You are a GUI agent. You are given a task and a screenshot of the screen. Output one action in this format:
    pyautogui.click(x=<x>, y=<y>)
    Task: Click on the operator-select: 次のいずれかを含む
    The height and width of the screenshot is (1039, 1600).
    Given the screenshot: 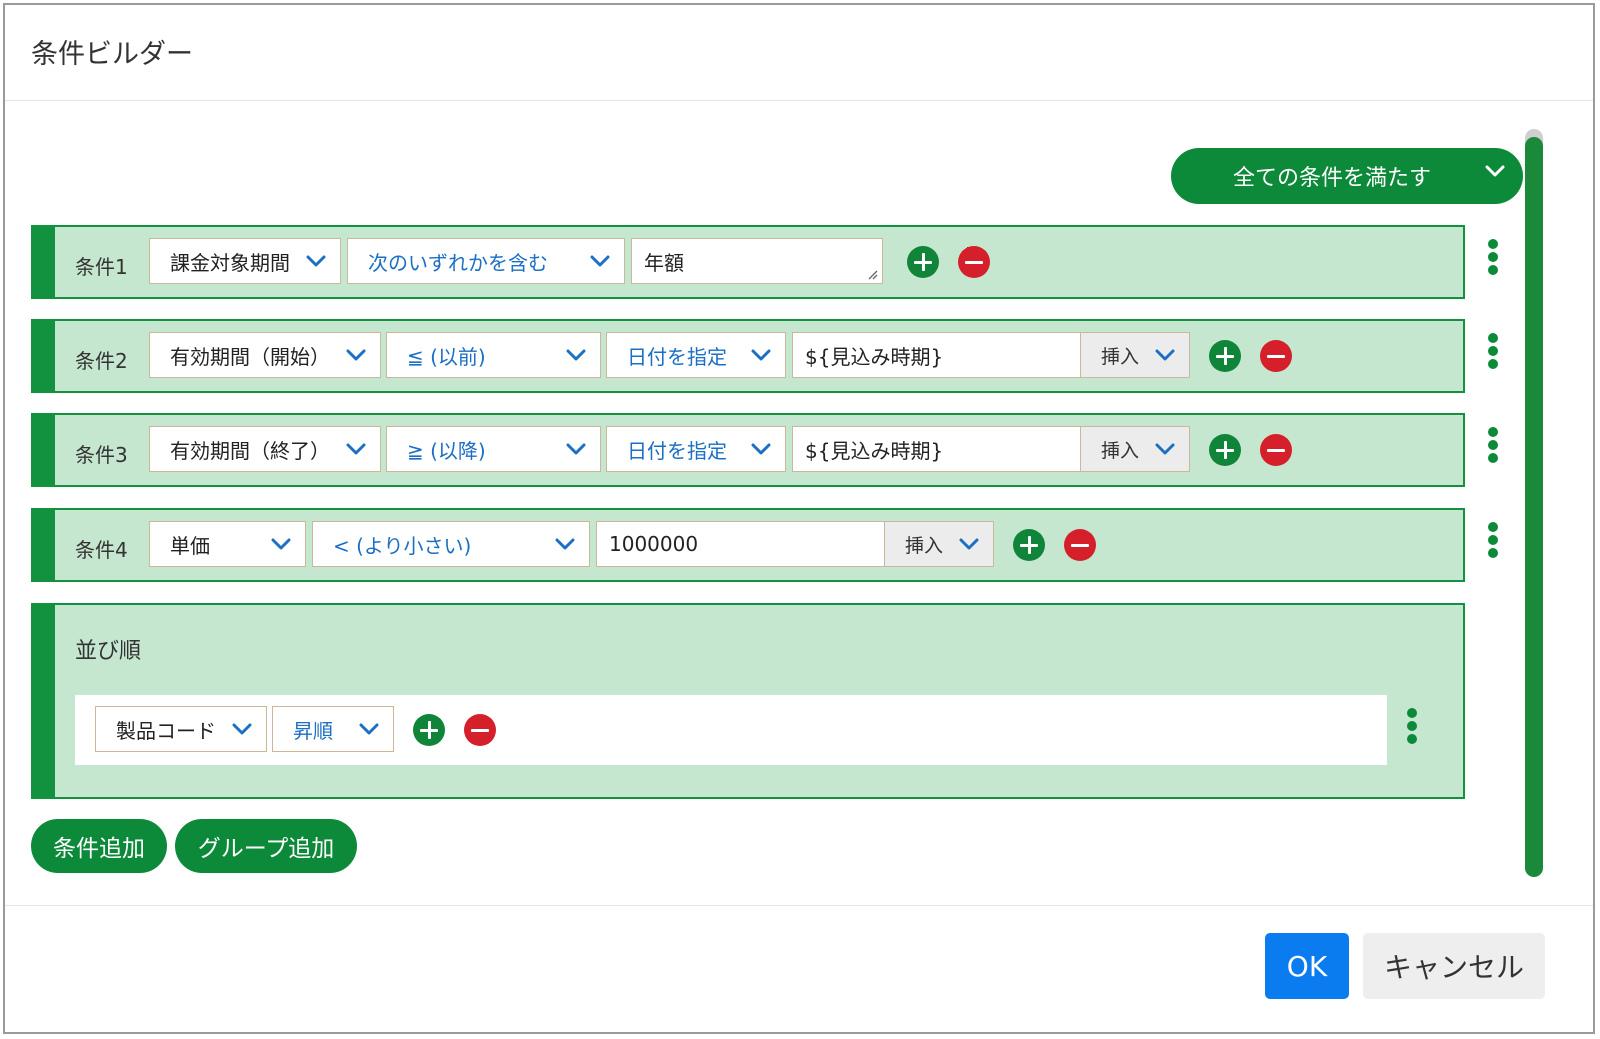 What is the action you would take?
    pyautogui.click(x=486, y=261)
    